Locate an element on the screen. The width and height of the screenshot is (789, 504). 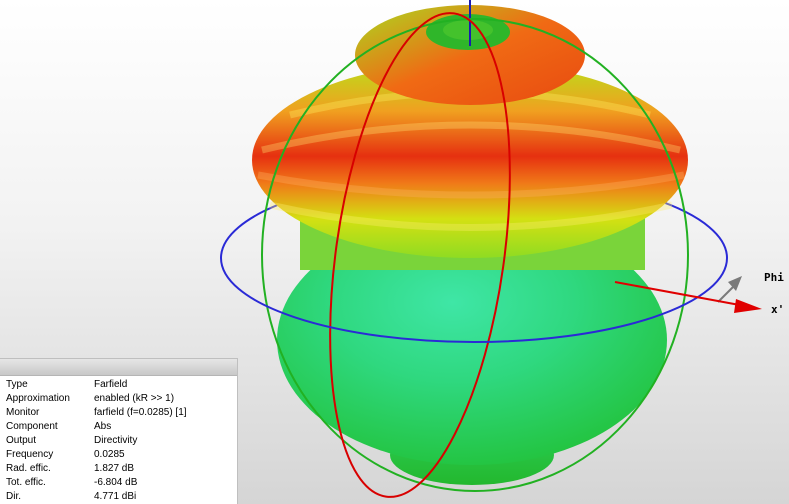
info-row: Rad. effic. 1.827 dB is located at coordinates (96, 469).